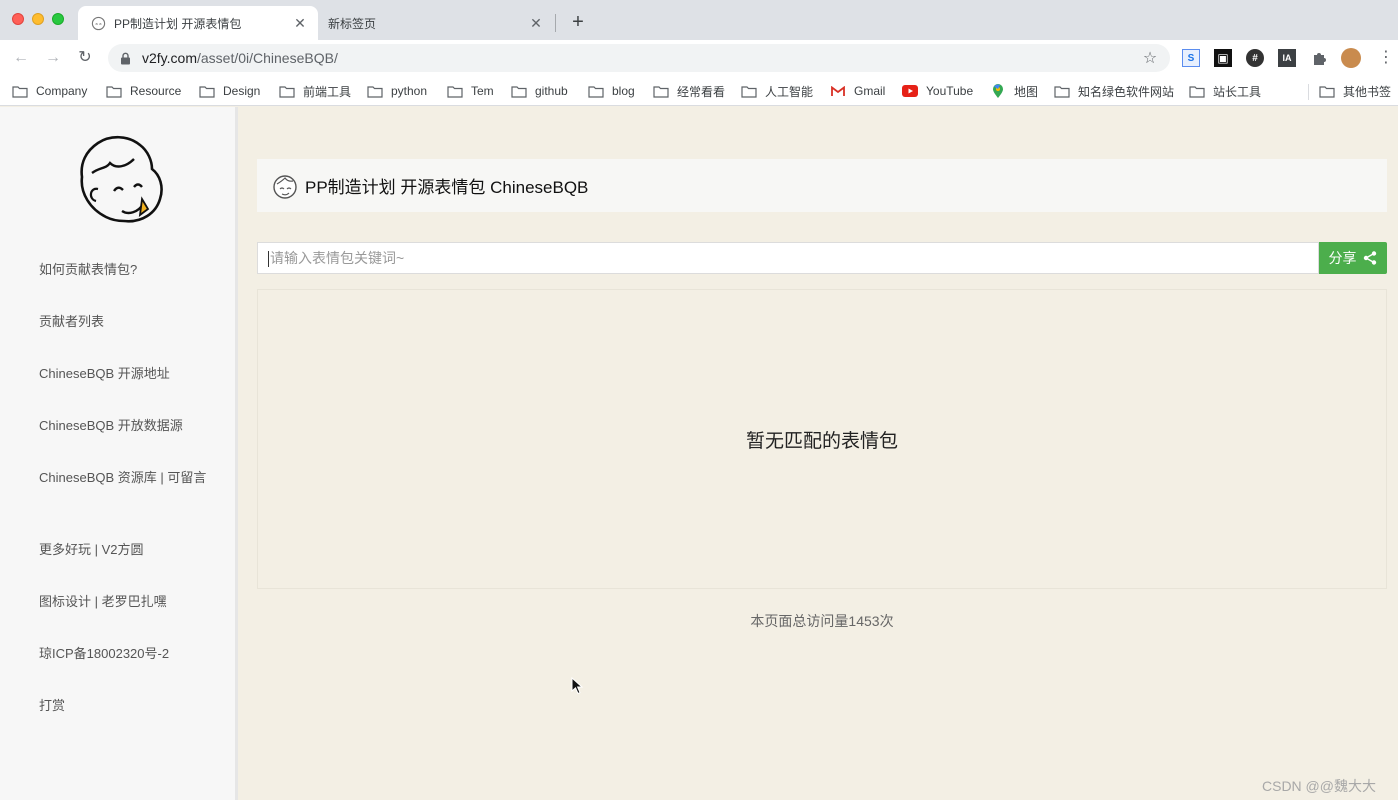  I want to click on sidebar-item-icon-design: 图标设计 | 老罗巴扎嘿, so click(124, 602).